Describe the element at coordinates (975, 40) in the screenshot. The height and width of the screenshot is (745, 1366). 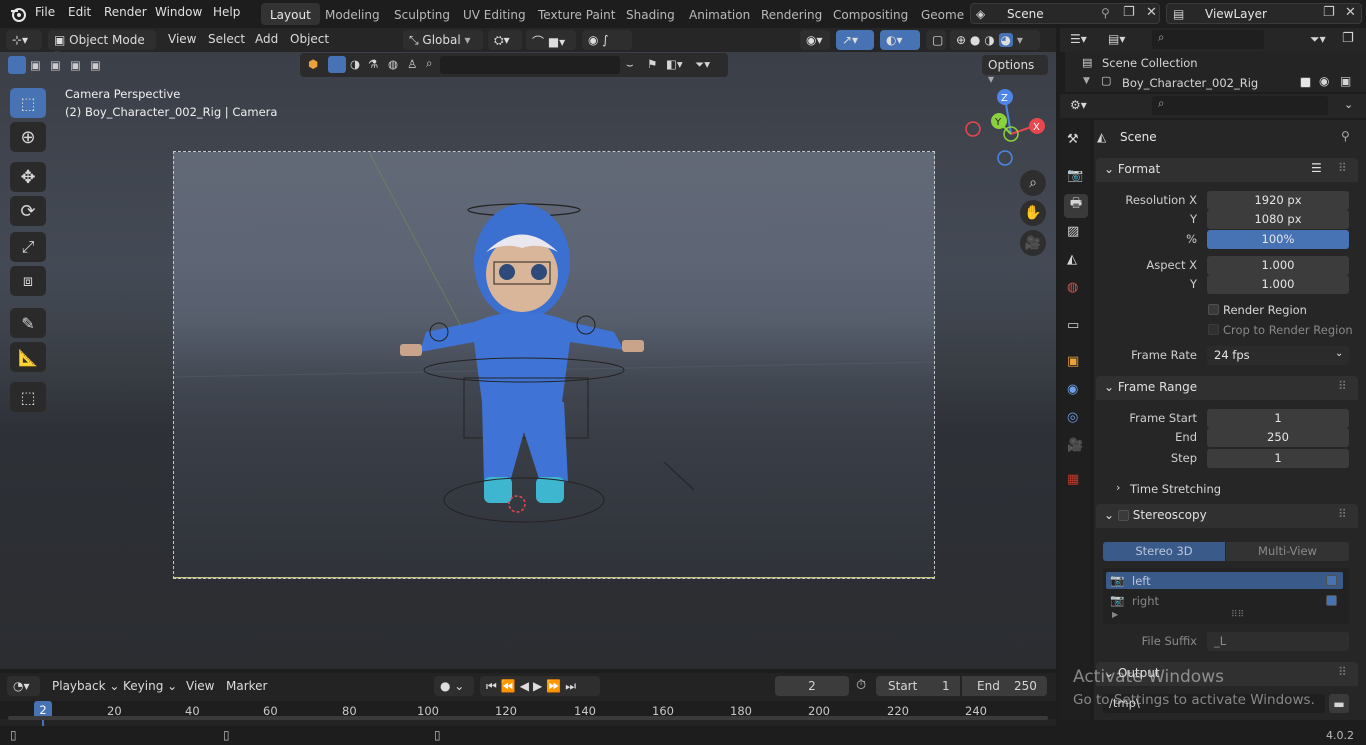
I see `solid-shading-icon: ●` at that location.